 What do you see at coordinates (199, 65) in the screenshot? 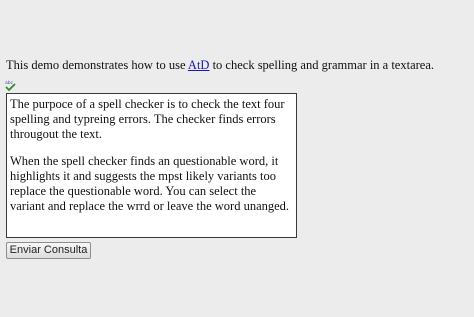
I see `atd-link: AtD` at bounding box center [199, 65].